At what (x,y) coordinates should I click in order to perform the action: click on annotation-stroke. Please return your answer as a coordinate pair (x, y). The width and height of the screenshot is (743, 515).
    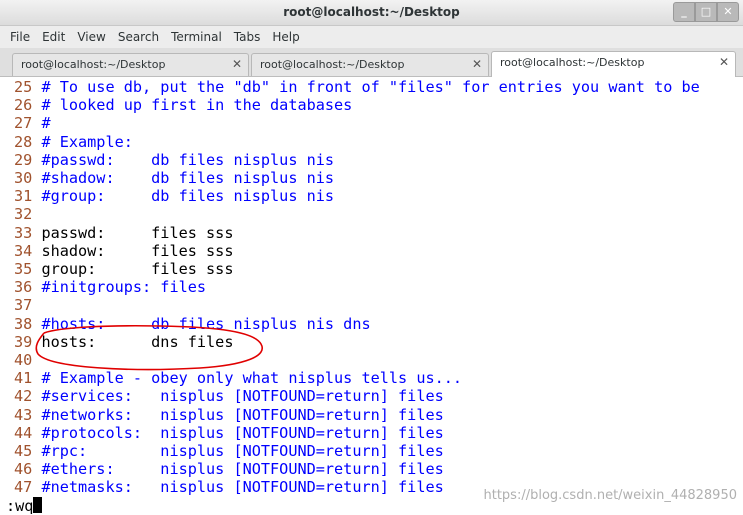
    Looking at the image, I should click on (149, 347).